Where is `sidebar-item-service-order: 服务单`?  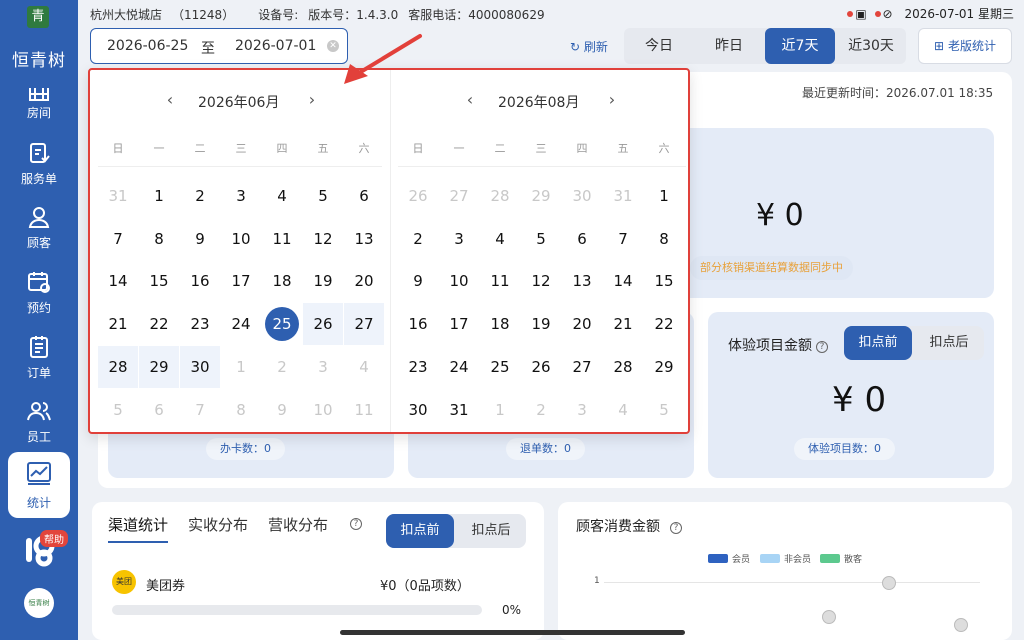
sidebar-item-service-order: 服务单 is located at coordinates (39, 166).